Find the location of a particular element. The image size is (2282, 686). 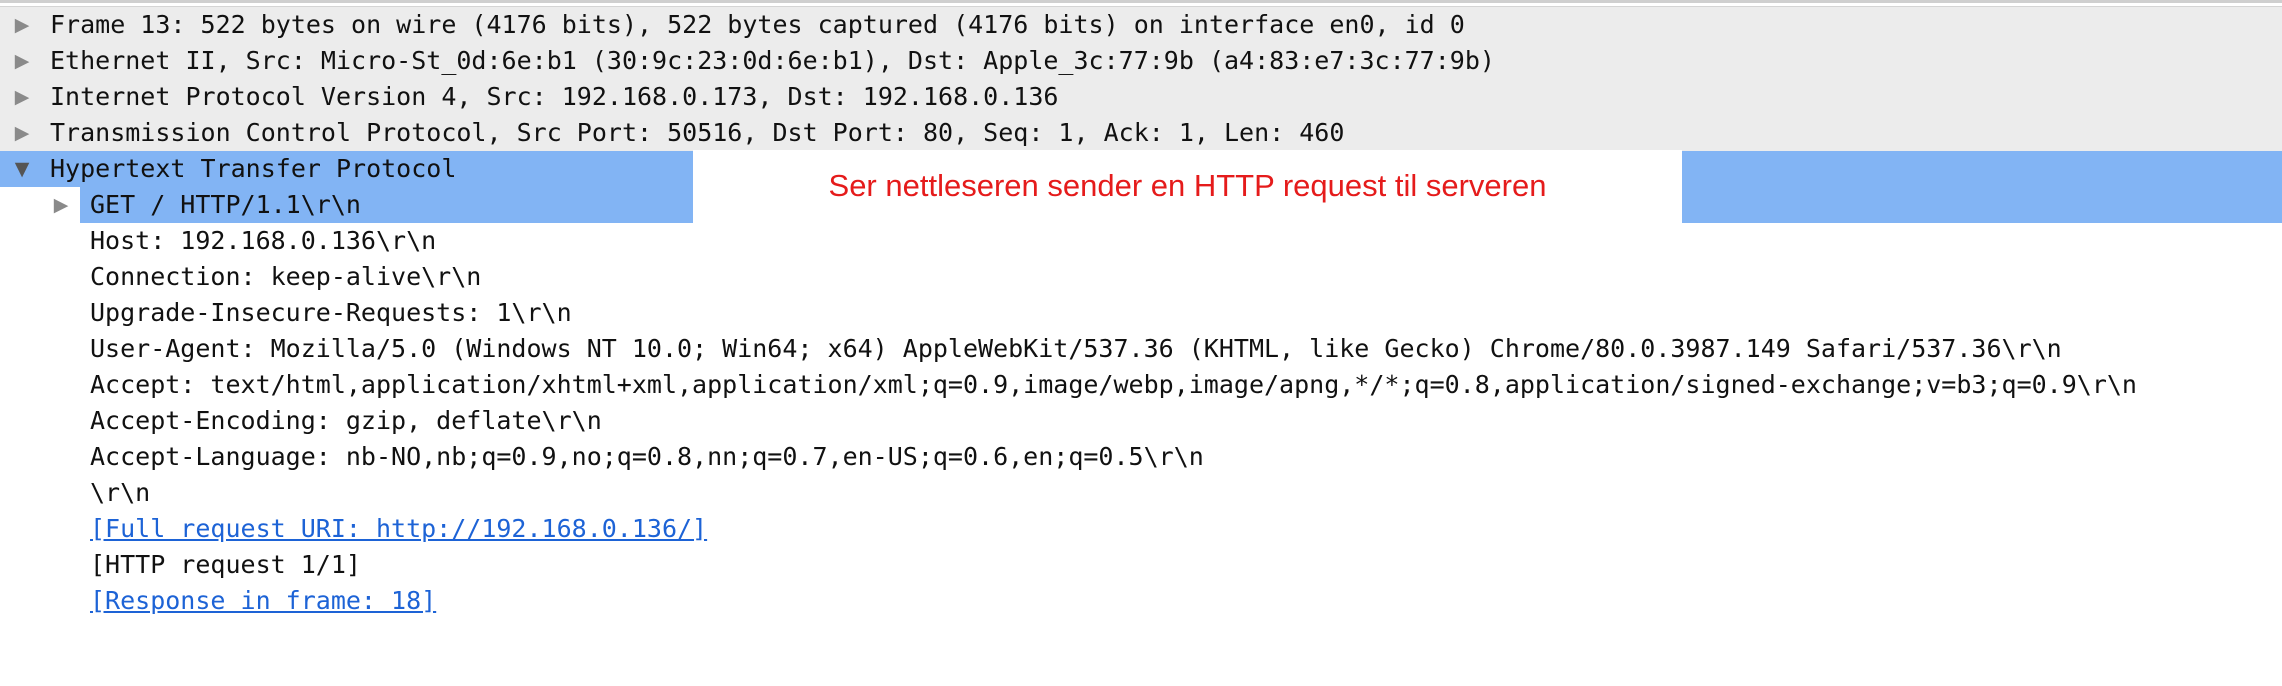

tree-row-upgrade: Upgrade-Insecure-Requests: 1\r\n is located at coordinates (1141, 313).